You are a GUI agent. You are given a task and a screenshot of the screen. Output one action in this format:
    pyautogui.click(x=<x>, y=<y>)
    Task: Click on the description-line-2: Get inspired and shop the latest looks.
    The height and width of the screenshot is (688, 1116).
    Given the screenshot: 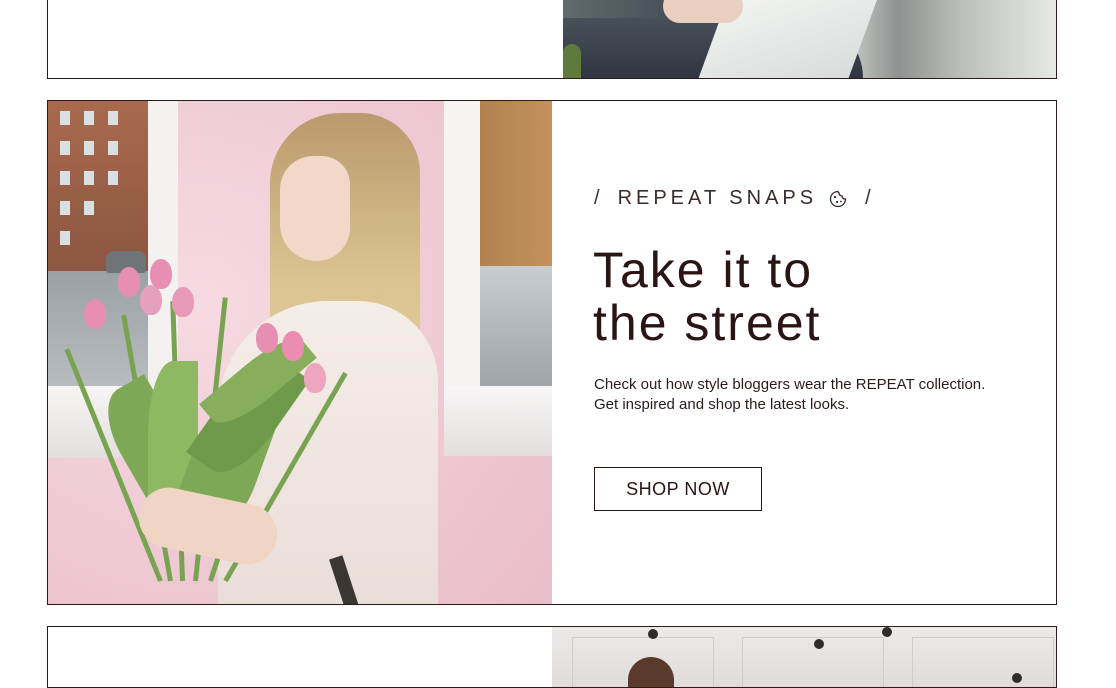 What is the action you would take?
    pyautogui.click(x=722, y=404)
    